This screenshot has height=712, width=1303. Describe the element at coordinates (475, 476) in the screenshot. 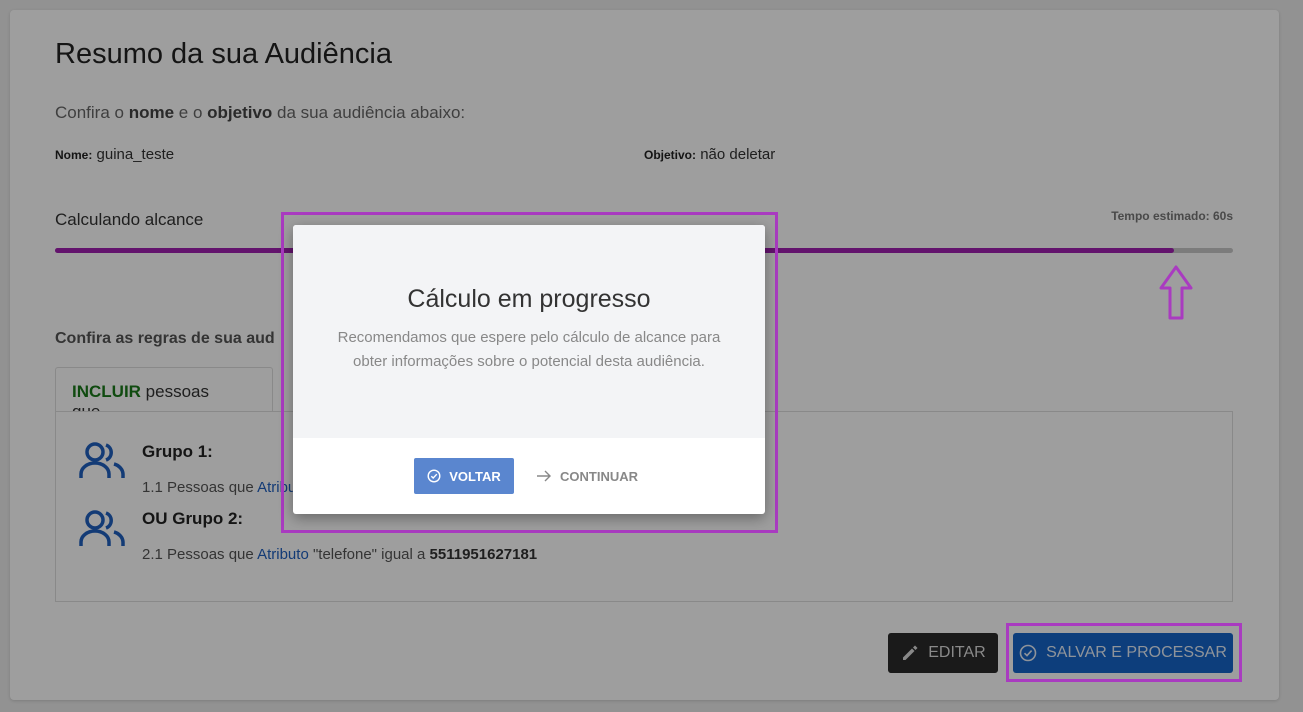

I see `back-button-label: VOLTAR` at that location.